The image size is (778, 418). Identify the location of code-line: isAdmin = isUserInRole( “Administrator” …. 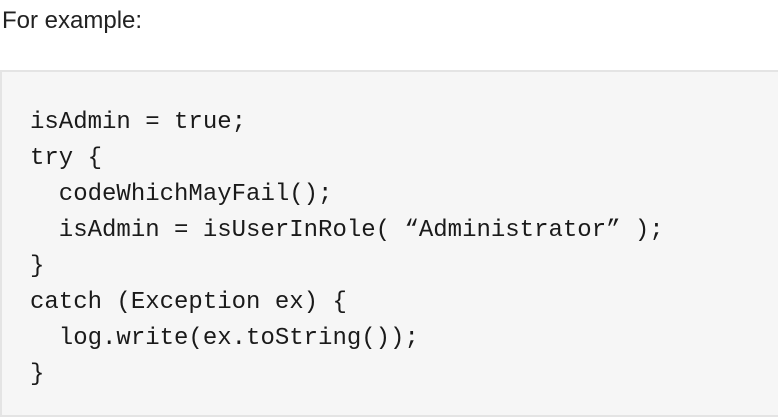
(347, 230).